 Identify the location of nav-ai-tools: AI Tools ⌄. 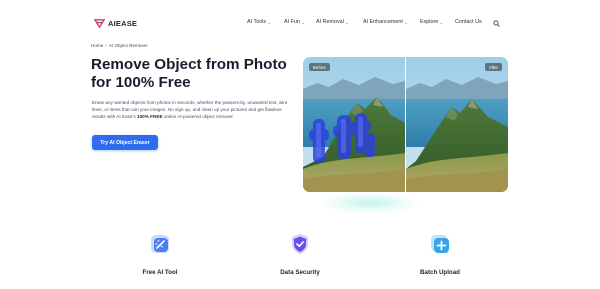
(259, 22).